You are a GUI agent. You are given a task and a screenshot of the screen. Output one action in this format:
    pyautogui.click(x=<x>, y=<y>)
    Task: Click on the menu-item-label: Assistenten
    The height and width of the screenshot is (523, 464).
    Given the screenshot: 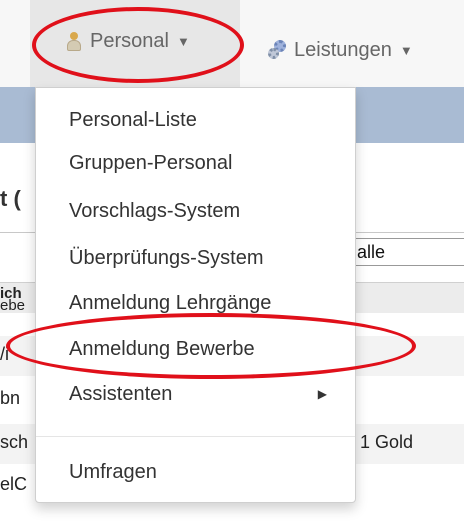 What is the action you would take?
    pyautogui.click(x=121, y=393)
    